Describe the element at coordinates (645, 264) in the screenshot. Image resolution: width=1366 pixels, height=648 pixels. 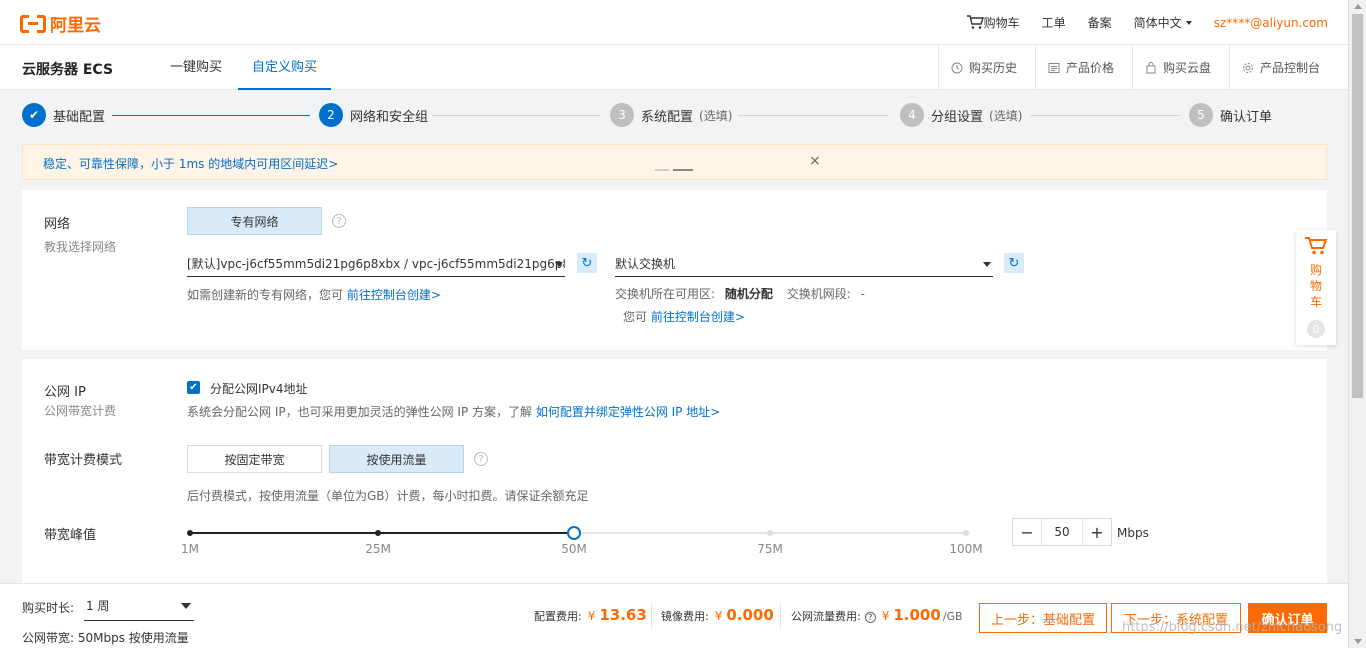
I see `vswitch-select-value: 默认交换机` at that location.